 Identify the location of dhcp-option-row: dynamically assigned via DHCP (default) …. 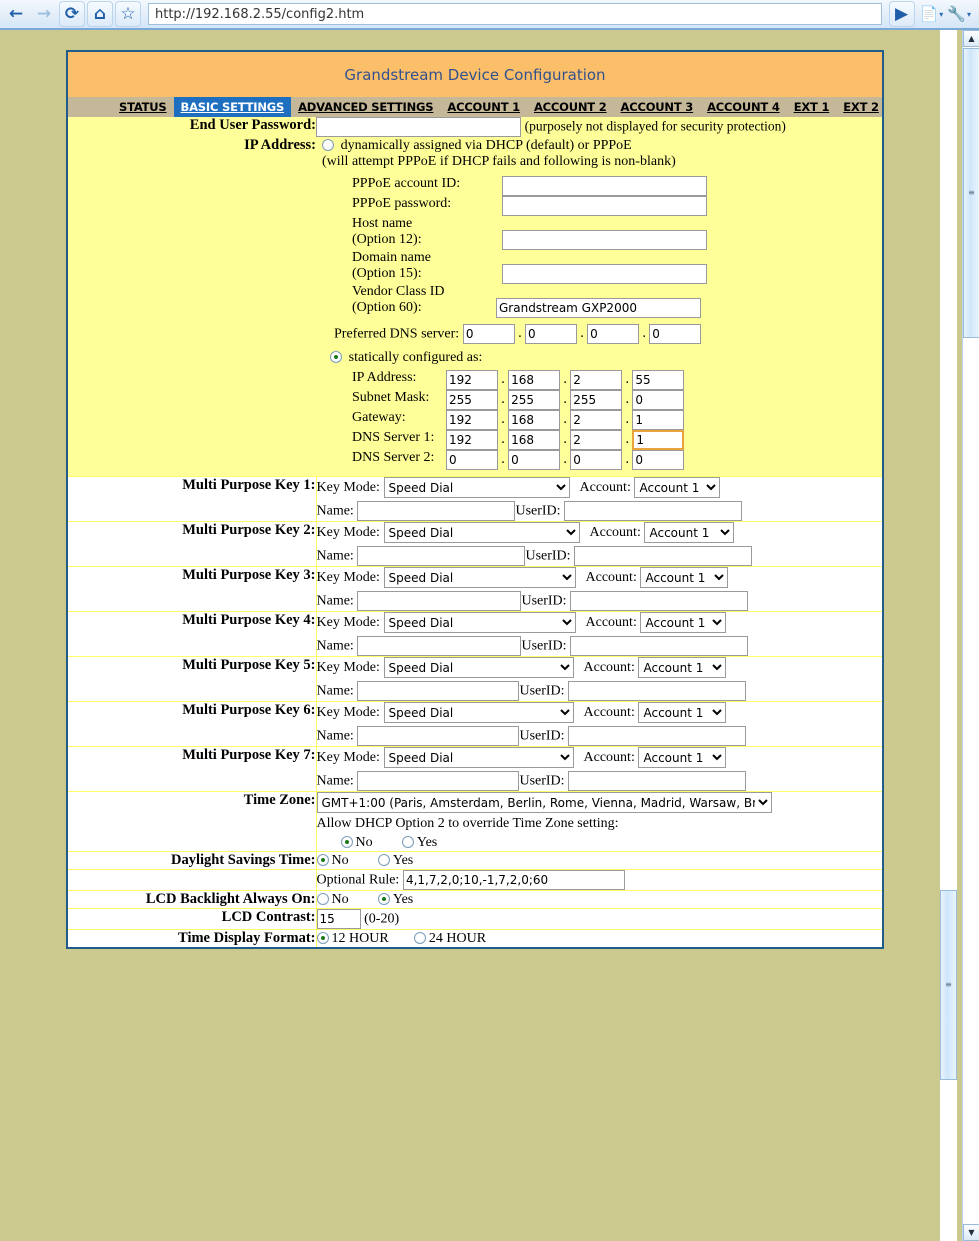
(599, 145).